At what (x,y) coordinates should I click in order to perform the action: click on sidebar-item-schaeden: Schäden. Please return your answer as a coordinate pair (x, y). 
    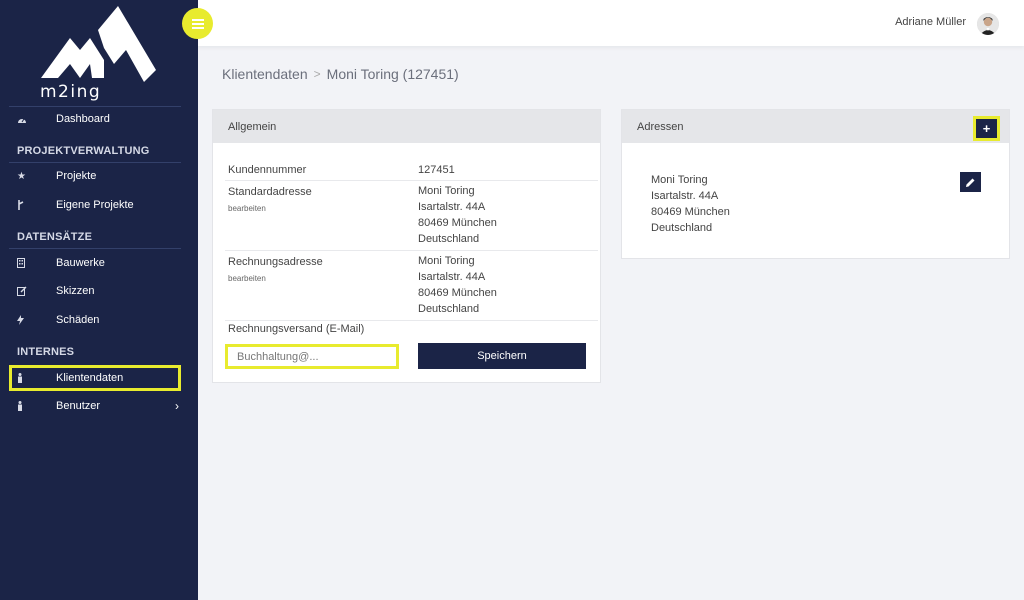
    Looking at the image, I should click on (95, 320).